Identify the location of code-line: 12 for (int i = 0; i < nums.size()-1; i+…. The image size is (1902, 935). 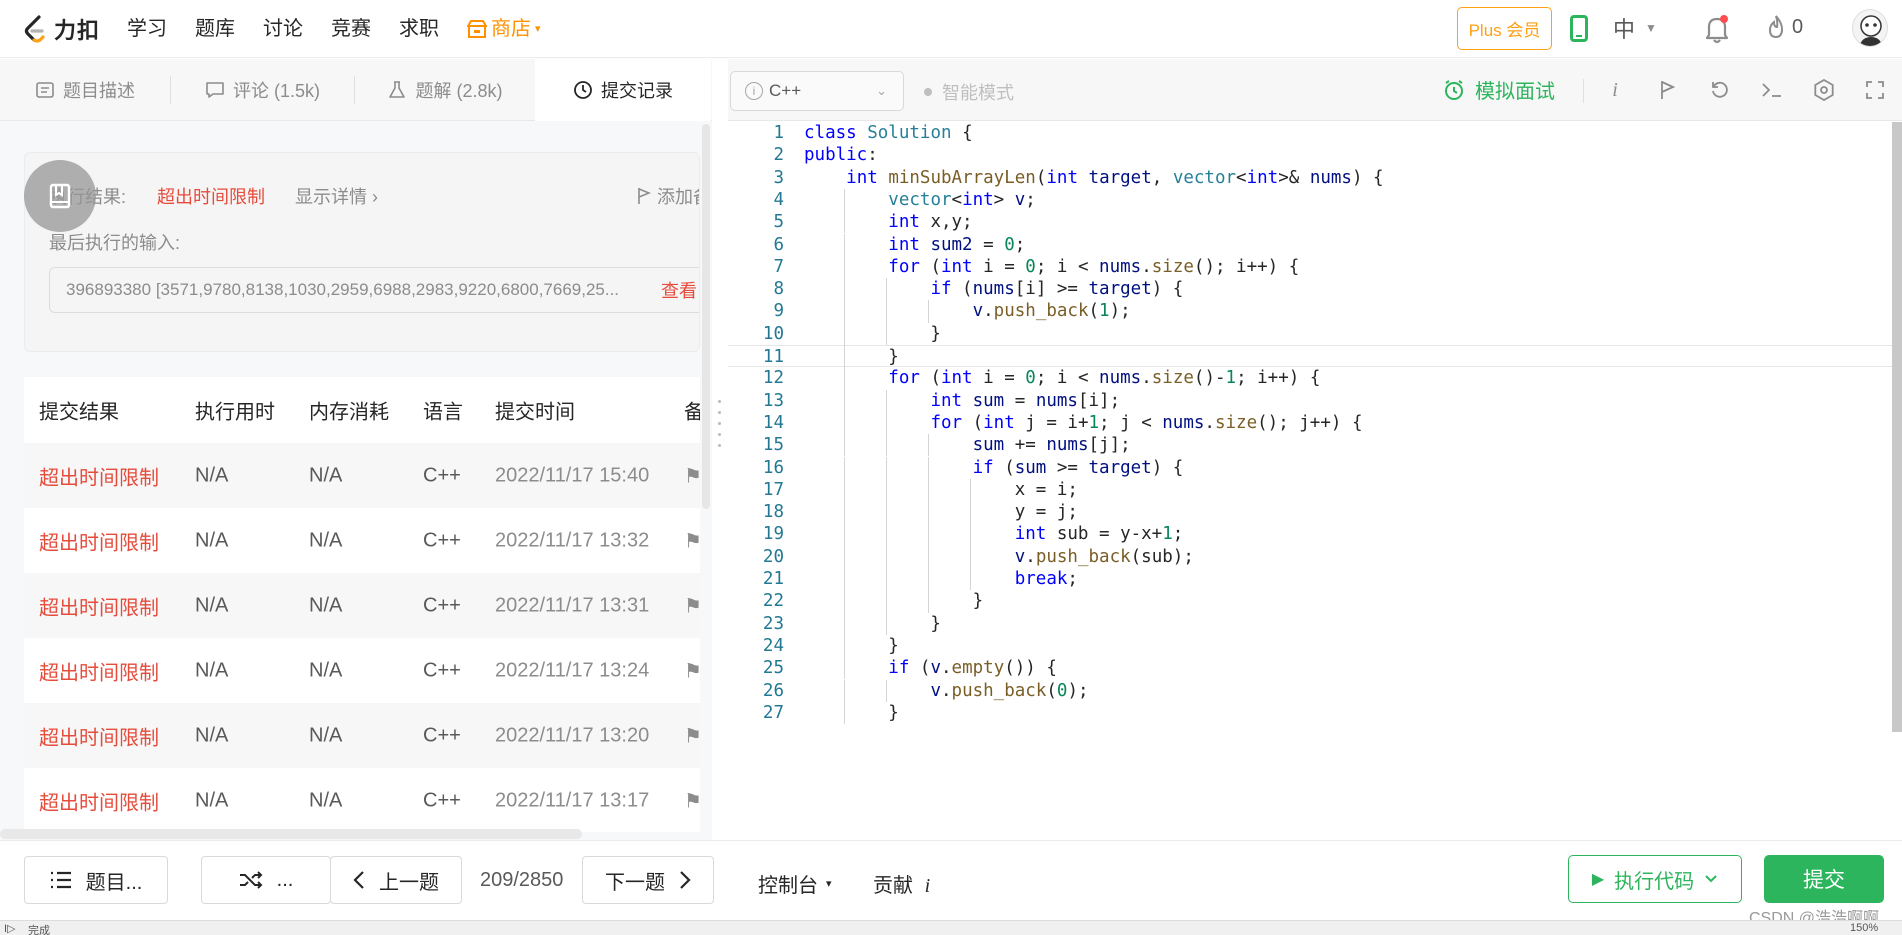
(1315, 378).